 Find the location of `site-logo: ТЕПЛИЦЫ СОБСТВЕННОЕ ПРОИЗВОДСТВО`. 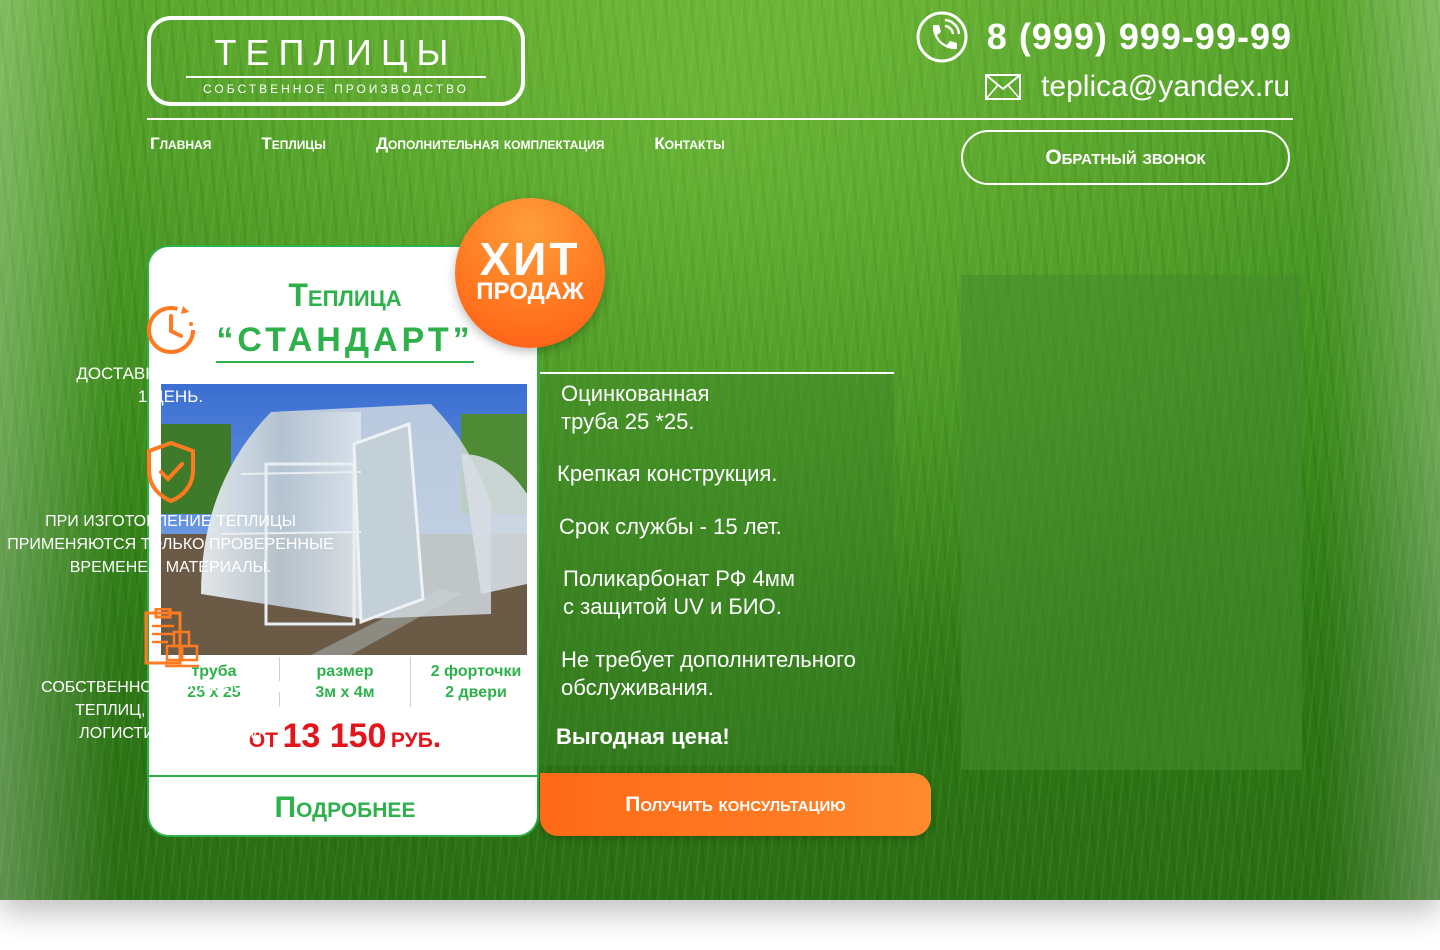

site-logo: ТЕПЛИЦЫ СОБСТВЕННОЕ ПРОИЗВОДСТВО is located at coordinates (336, 61).